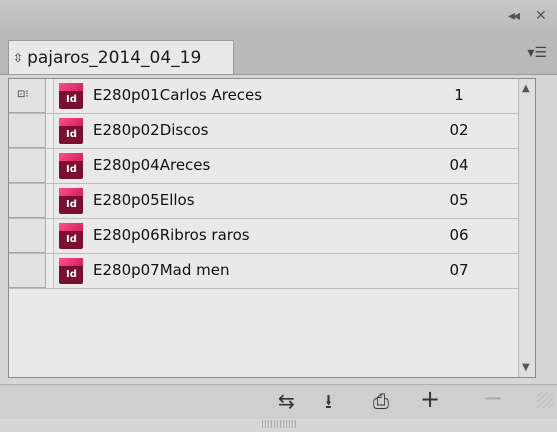 The image size is (557, 432). What do you see at coordinates (272, 131) in the screenshot?
I see `list-item: Id E280p02Discos 02` at bounding box center [272, 131].